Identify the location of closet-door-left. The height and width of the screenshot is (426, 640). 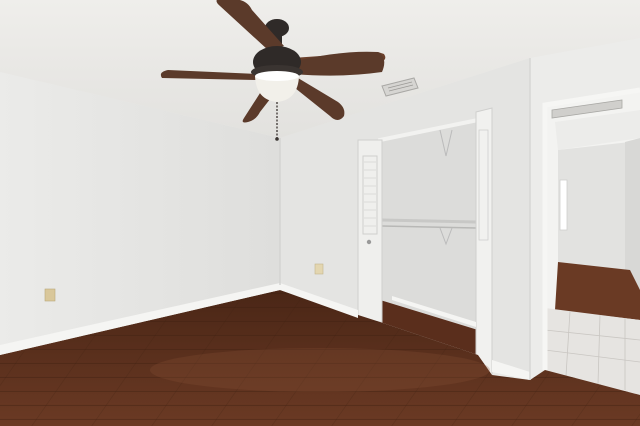
(370, 232).